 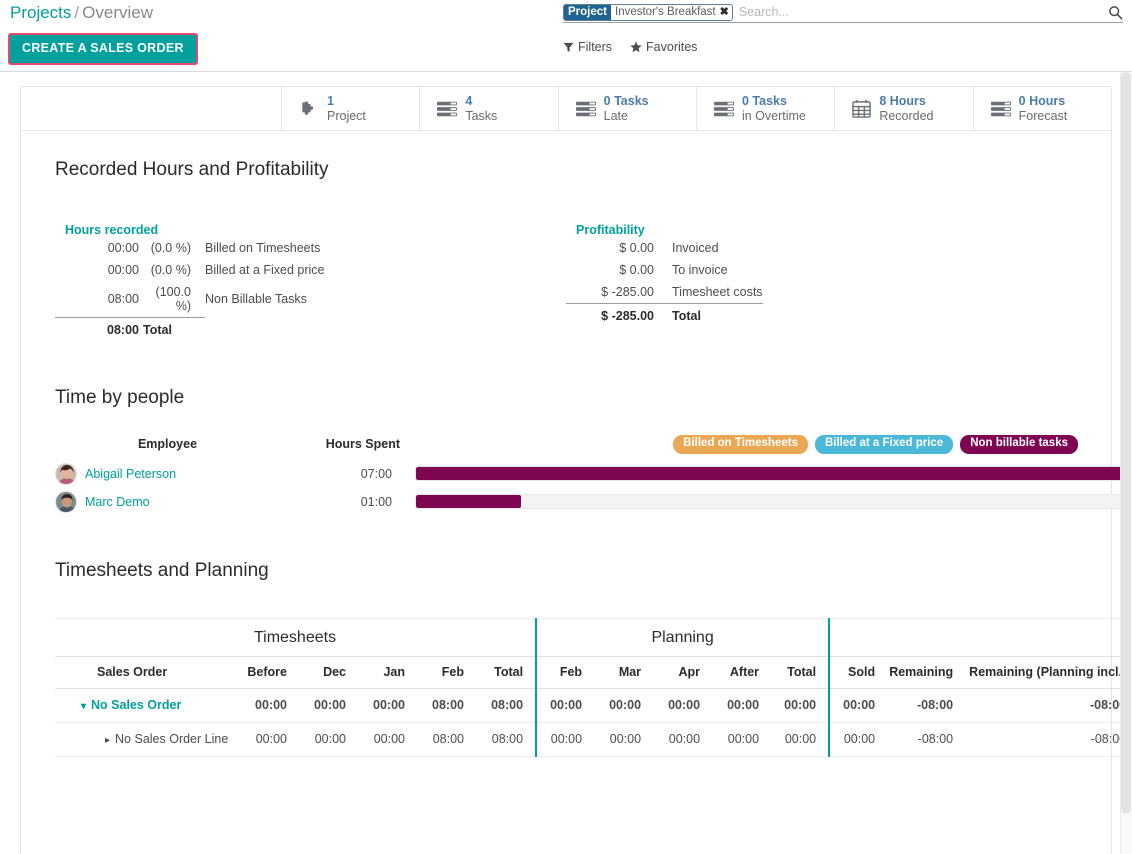 I want to click on cell-ts-jan: 00:00, so click(x=387, y=739).